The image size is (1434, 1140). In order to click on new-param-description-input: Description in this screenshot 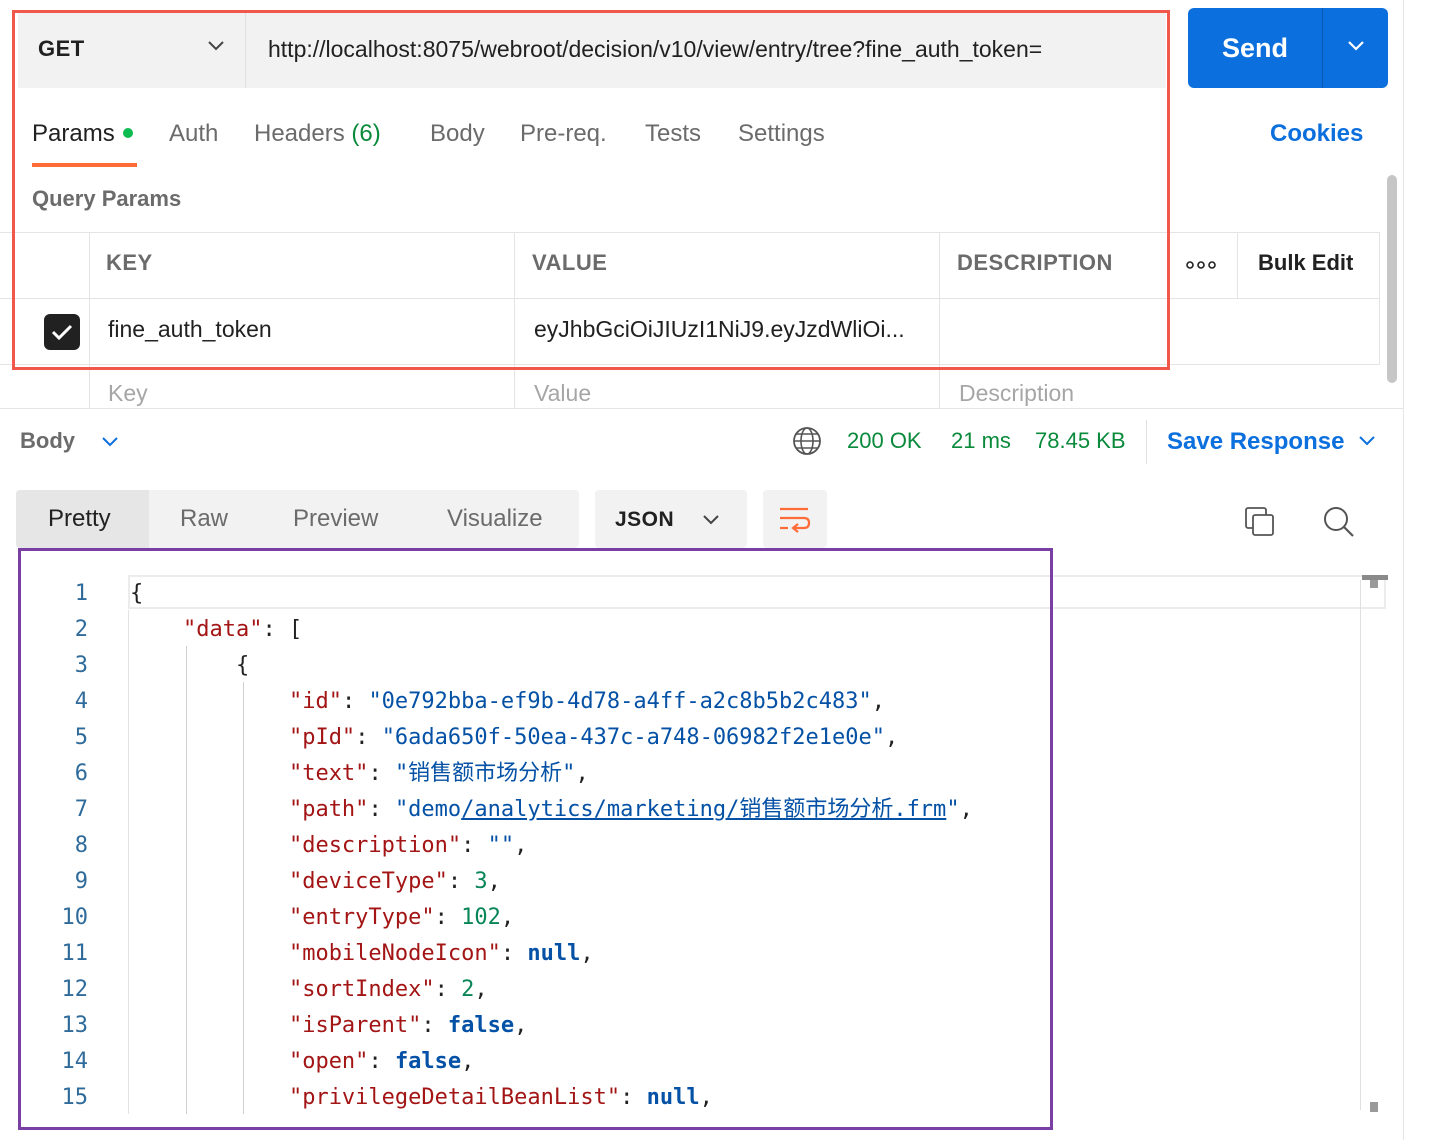, I will do `click(1016, 393)`.